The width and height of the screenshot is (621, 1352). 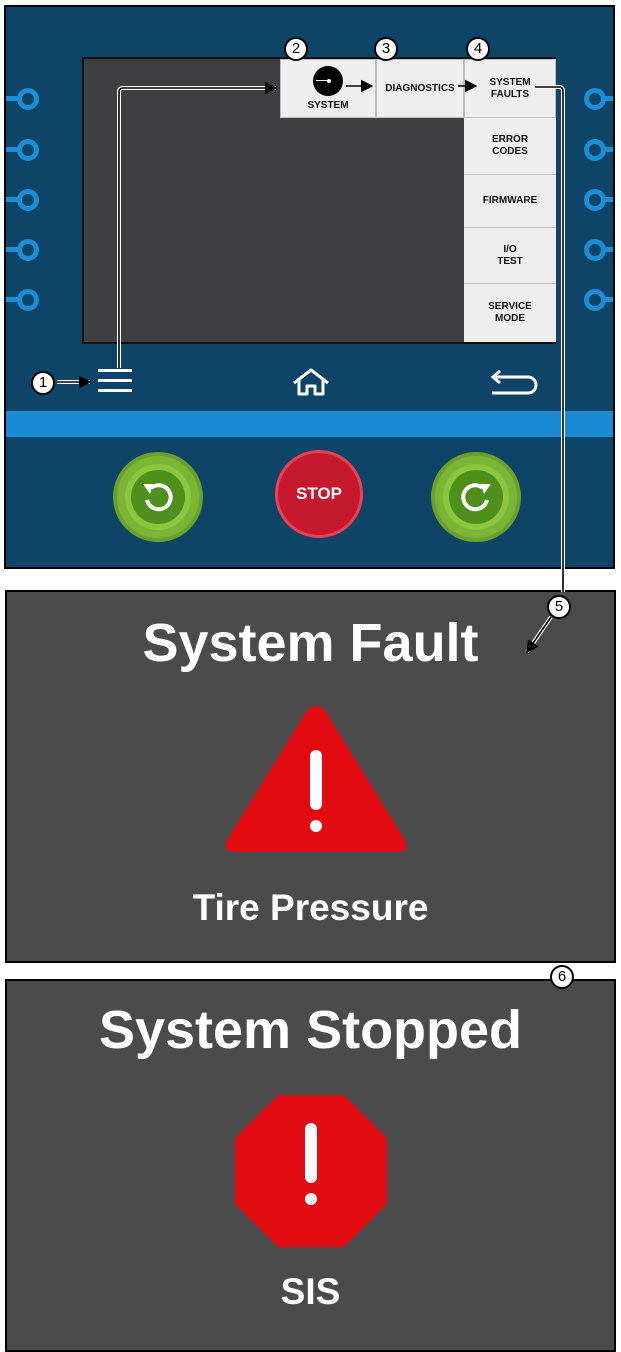 What do you see at coordinates (43, 383) in the screenshot?
I see `callout-1: 1` at bounding box center [43, 383].